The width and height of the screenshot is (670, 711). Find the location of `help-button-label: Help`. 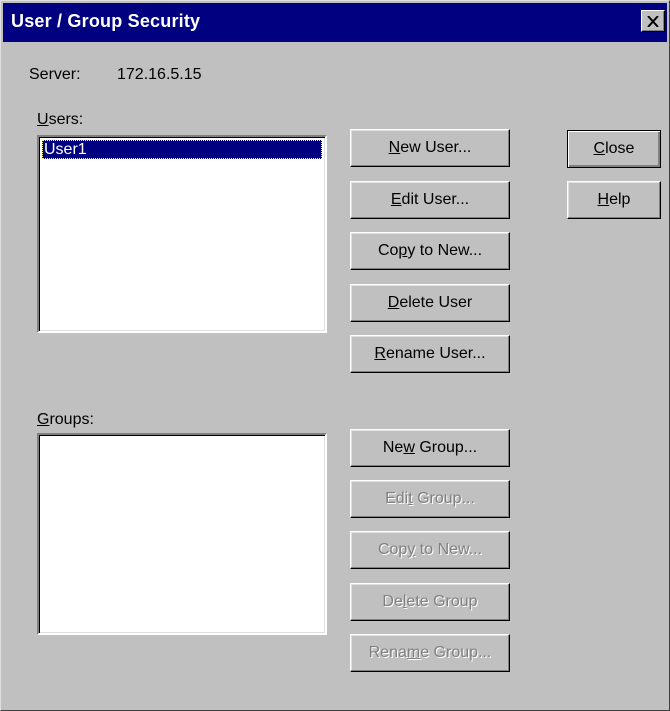

help-button-label: Help is located at coordinates (614, 199).